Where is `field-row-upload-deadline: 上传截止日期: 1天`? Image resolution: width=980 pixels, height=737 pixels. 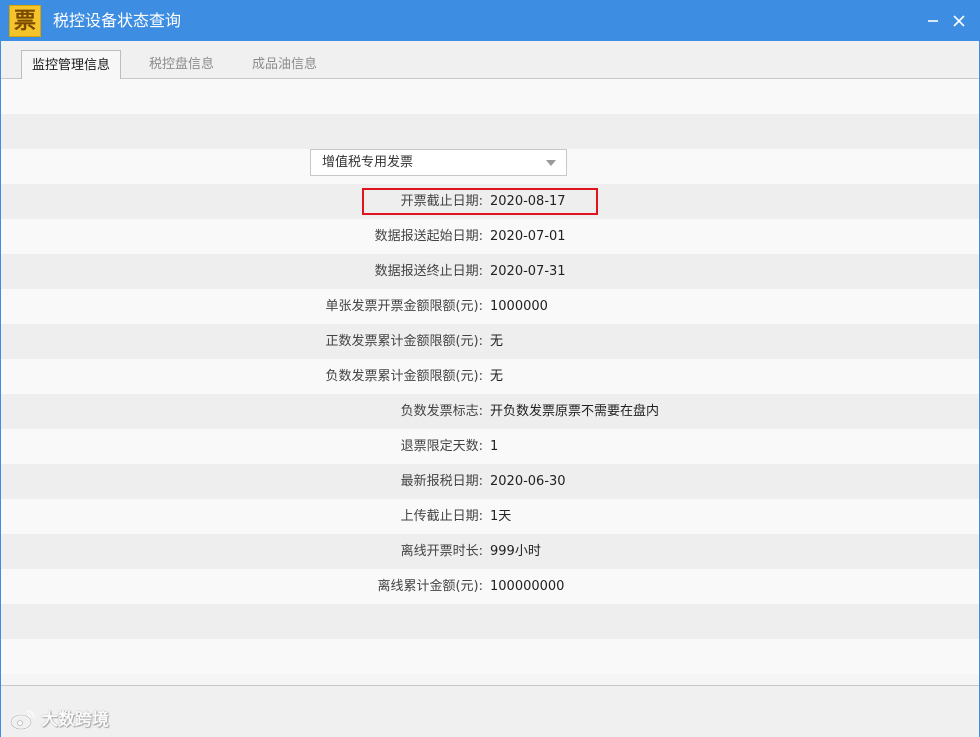
field-row-upload-deadline: 上传截止日期: 1天 is located at coordinates (490, 516).